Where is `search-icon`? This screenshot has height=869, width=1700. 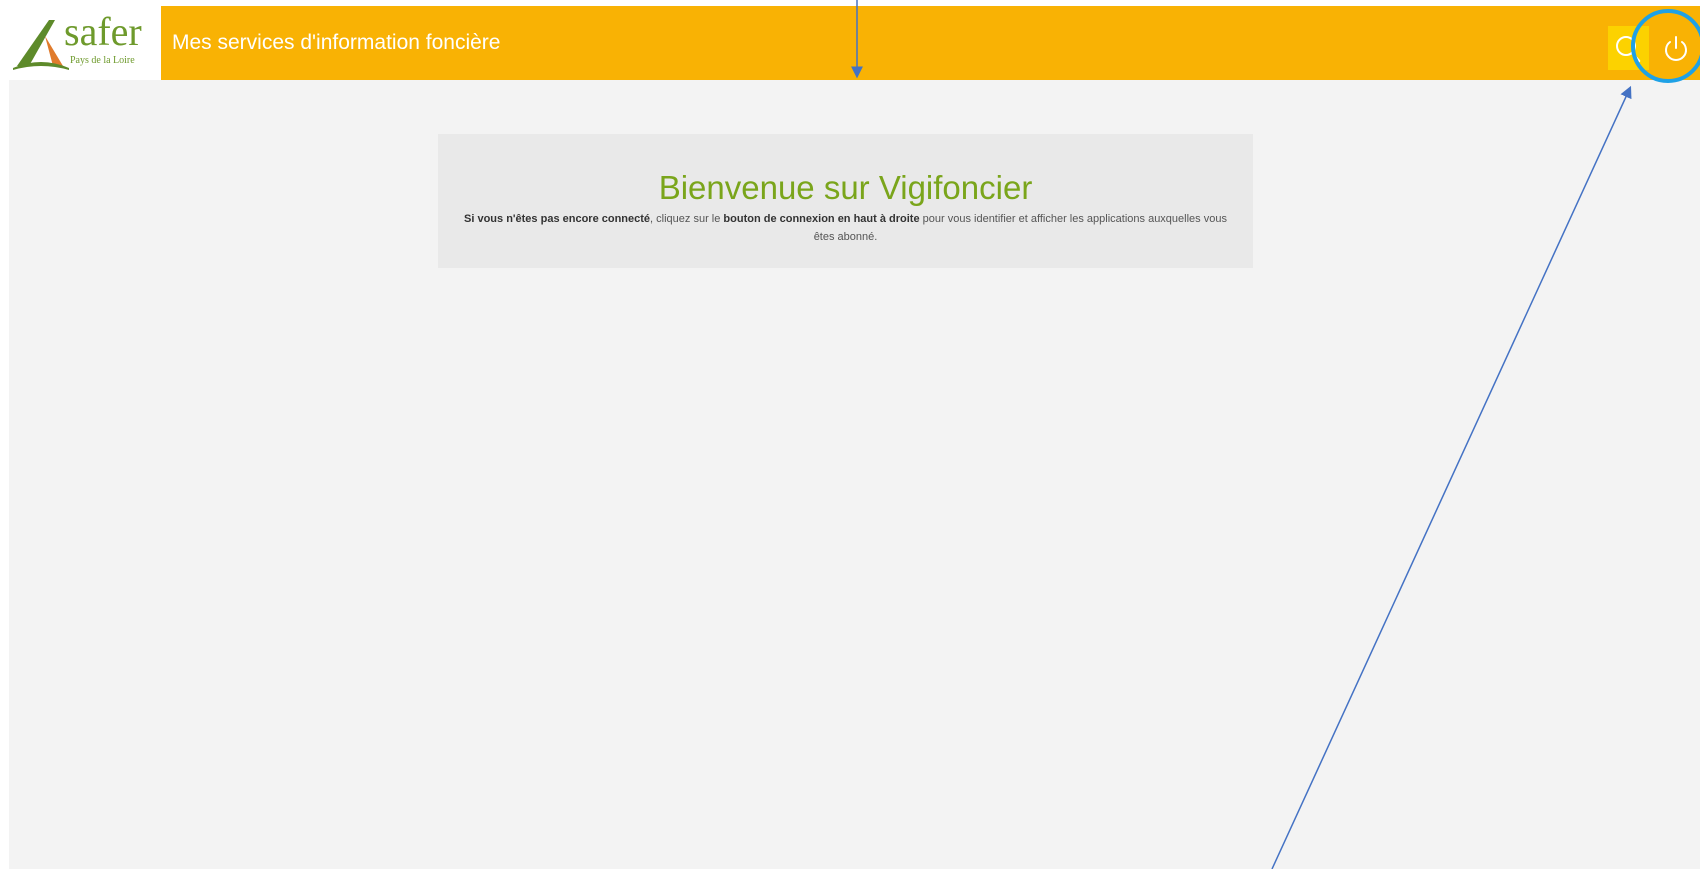 search-icon is located at coordinates (1628, 49).